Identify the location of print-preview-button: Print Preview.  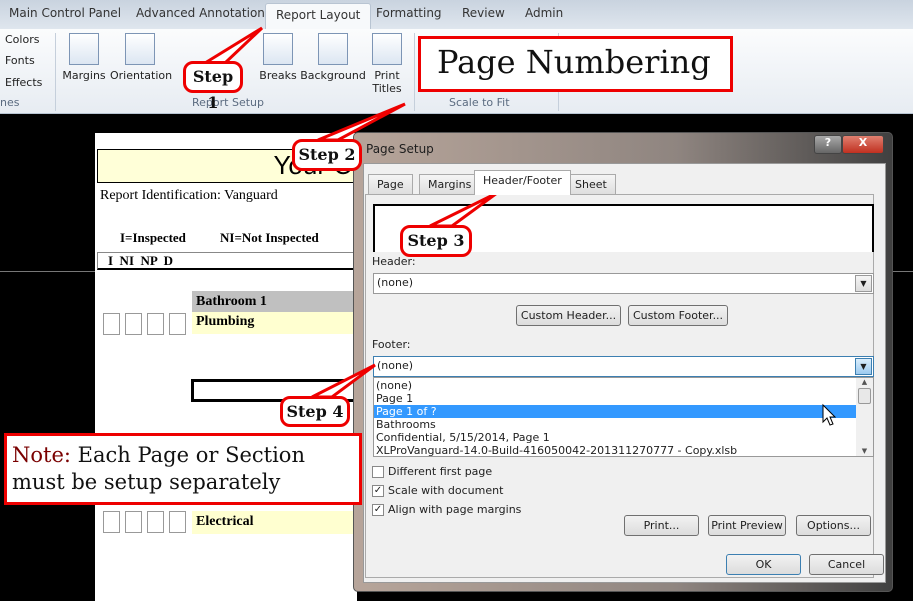
(747, 525).